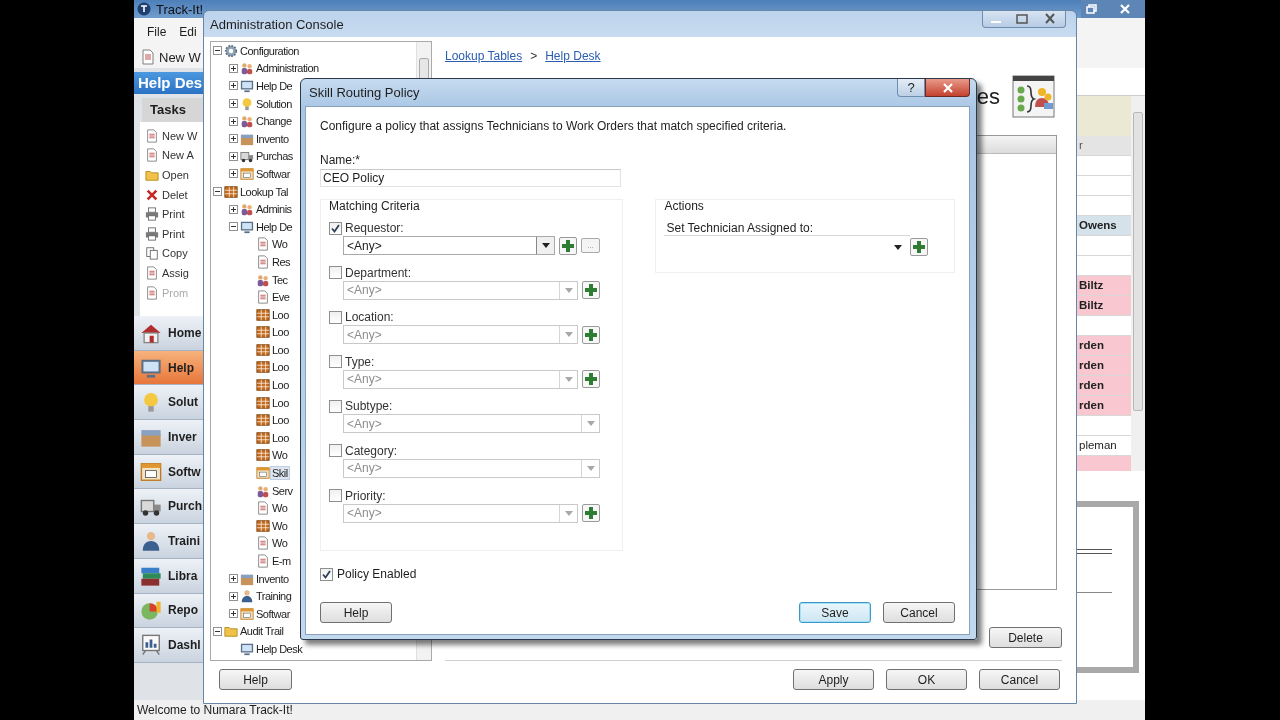  What do you see at coordinates (1138, 283) in the screenshot?
I see `scrollbar` at bounding box center [1138, 283].